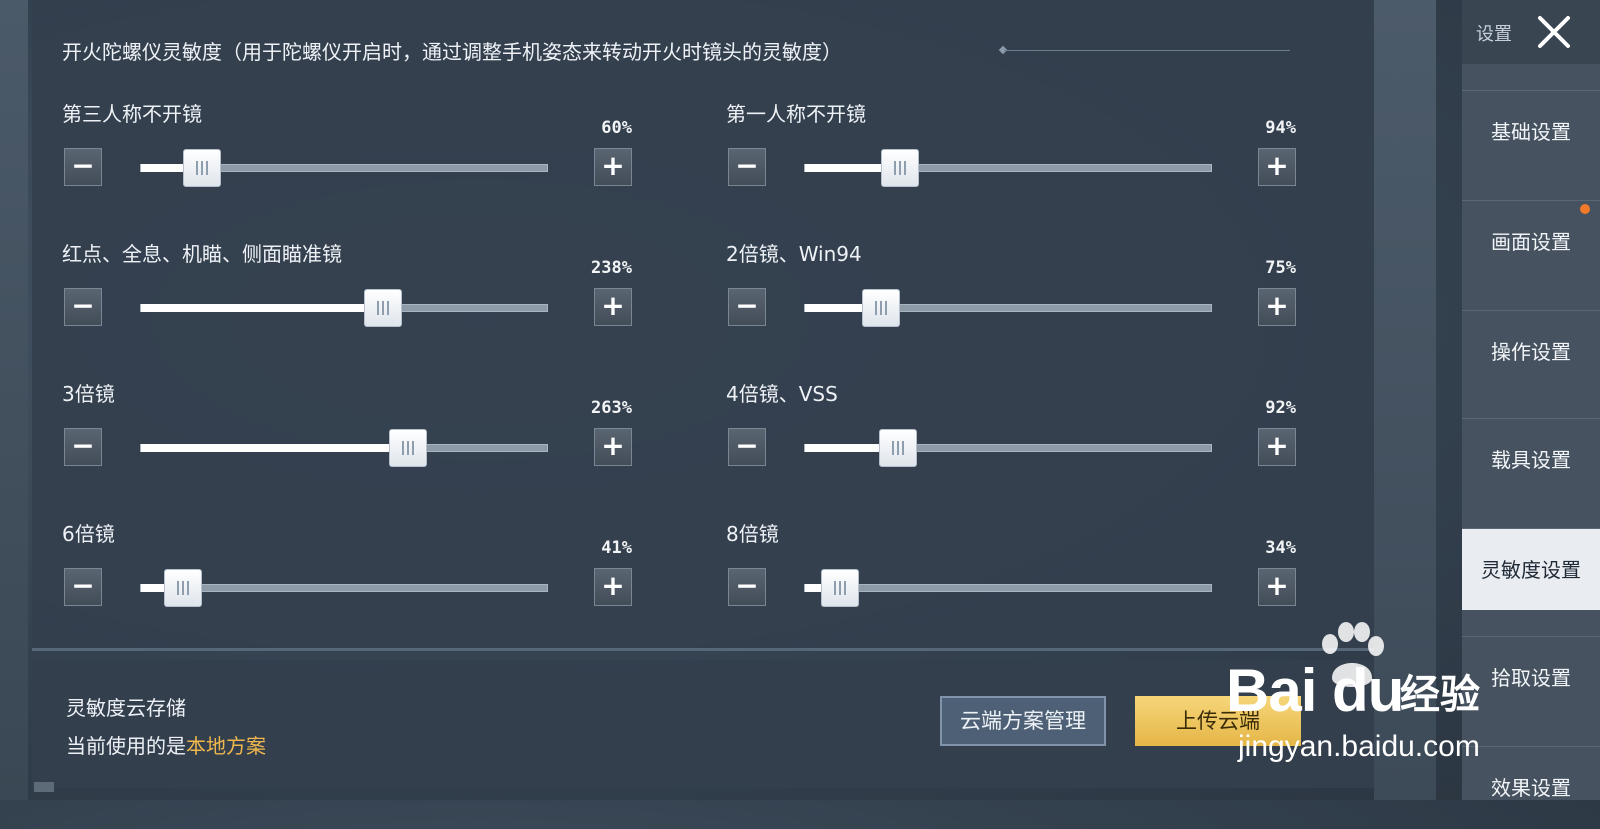 Image resolution: width=1600 pixels, height=829 pixels. Describe the element at coordinates (126, 746) in the screenshot. I see `status-prefix: 当前使用的是` at that location.